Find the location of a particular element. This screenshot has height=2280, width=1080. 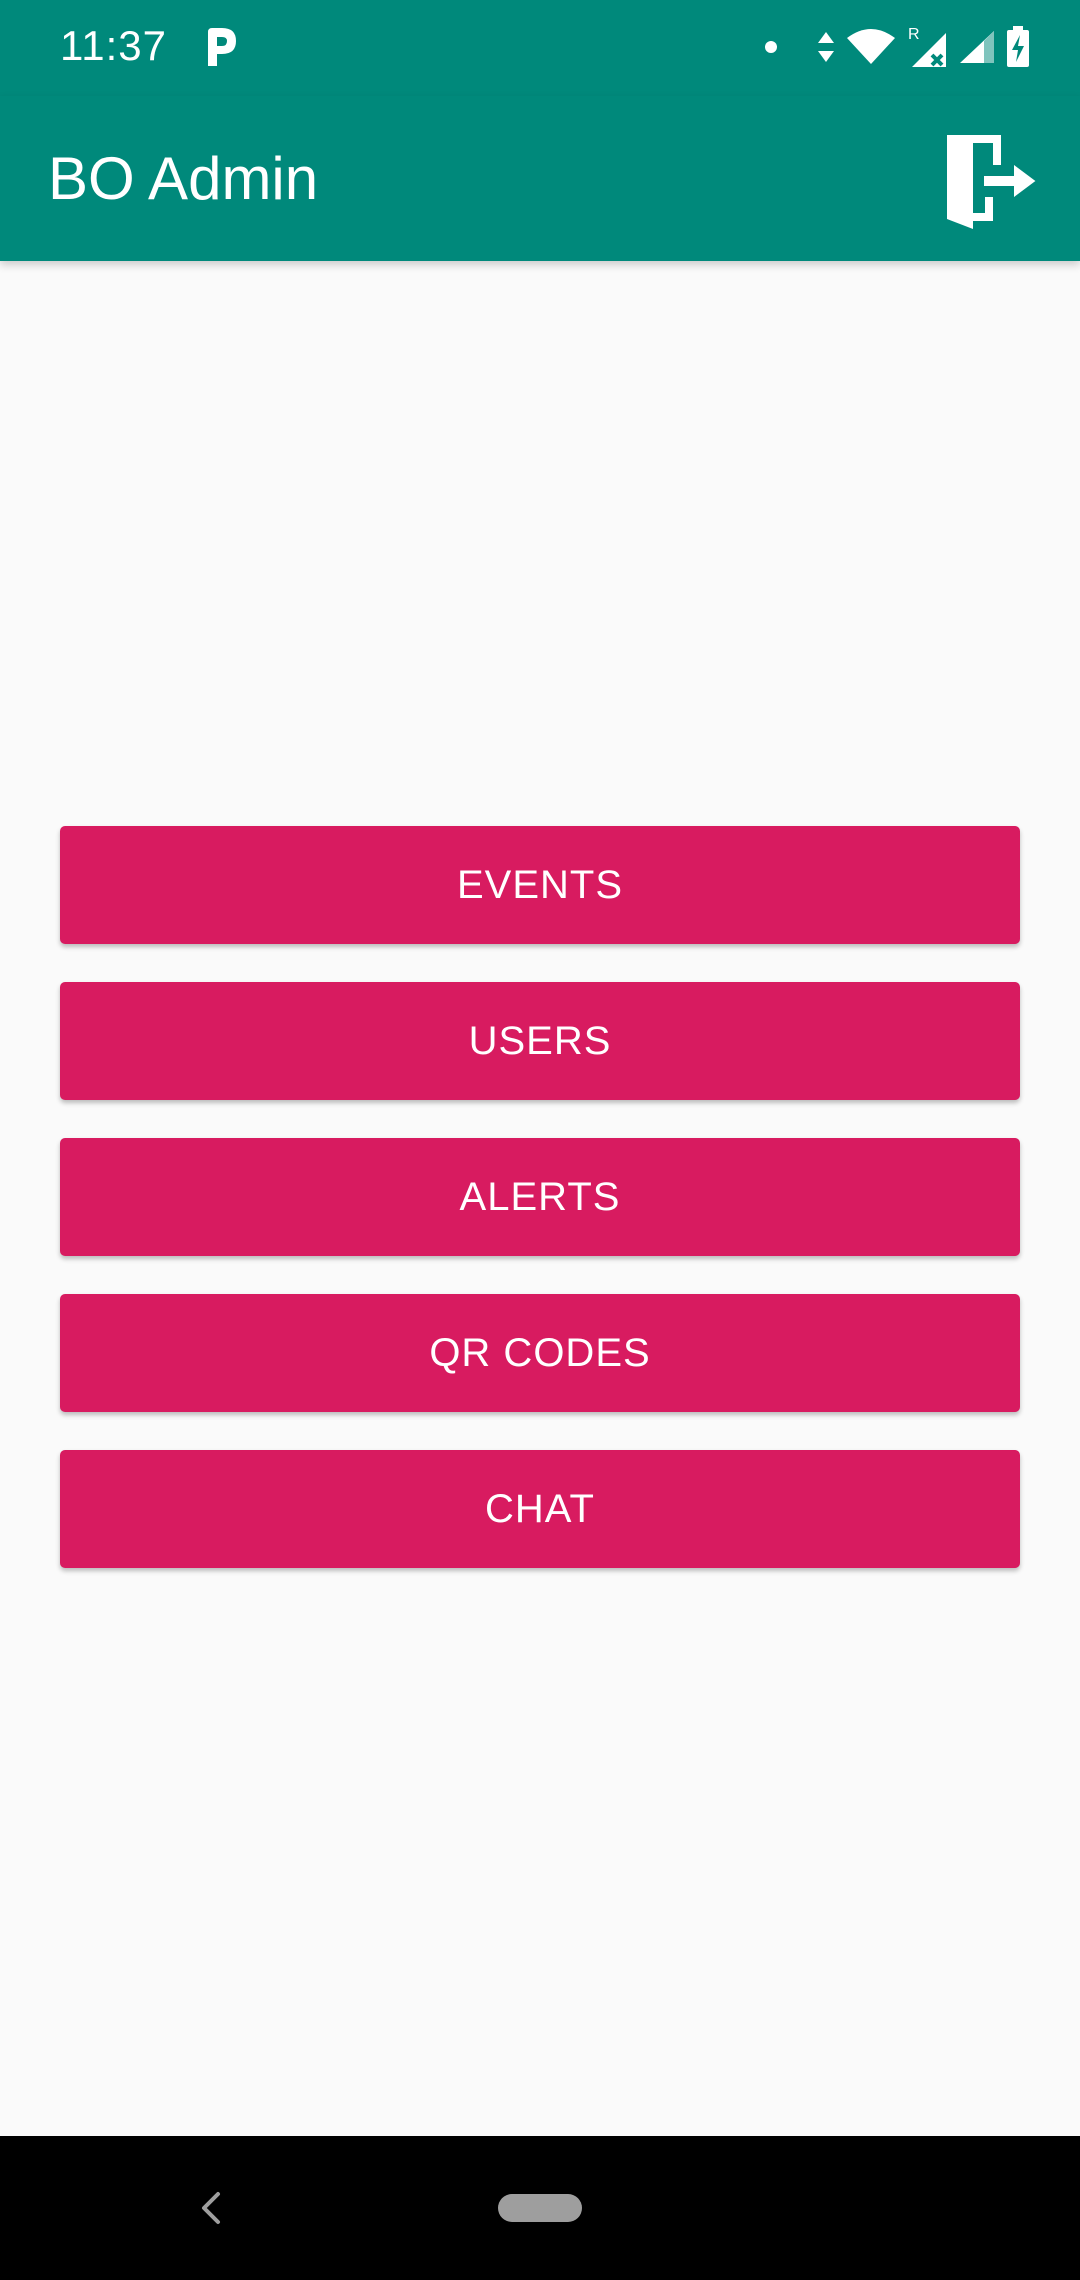

home-pill-icon is located at coordinates (540, 2208).